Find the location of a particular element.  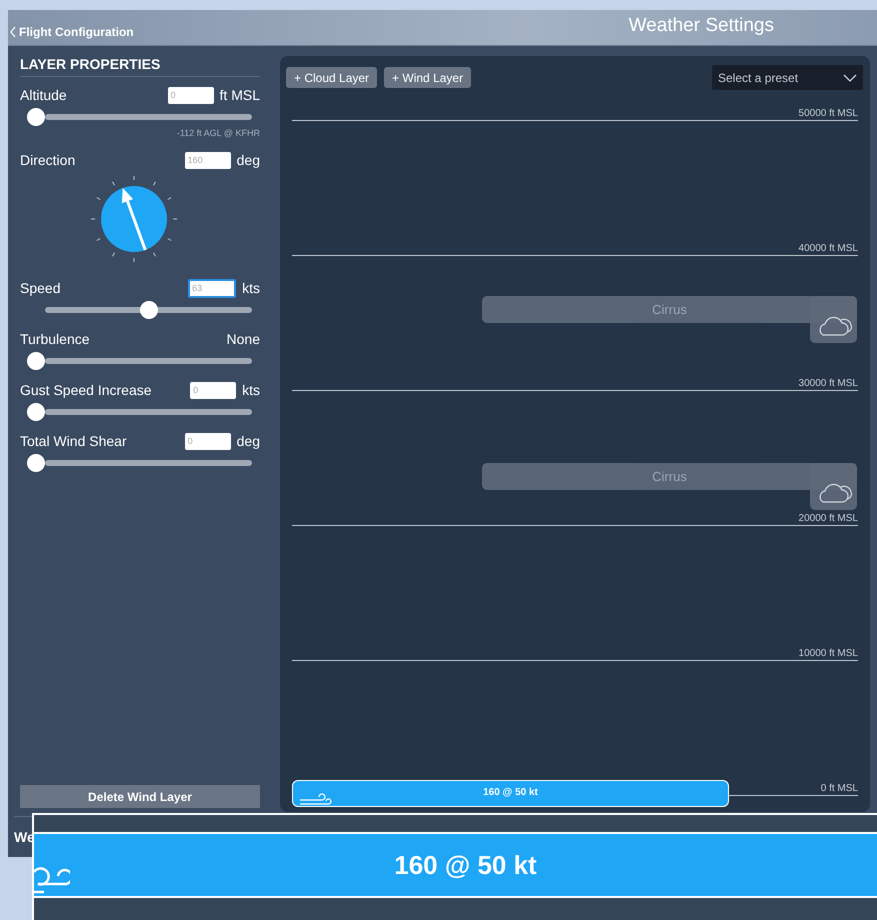

turbulence-reading: None is located at coordinates (243, 339).